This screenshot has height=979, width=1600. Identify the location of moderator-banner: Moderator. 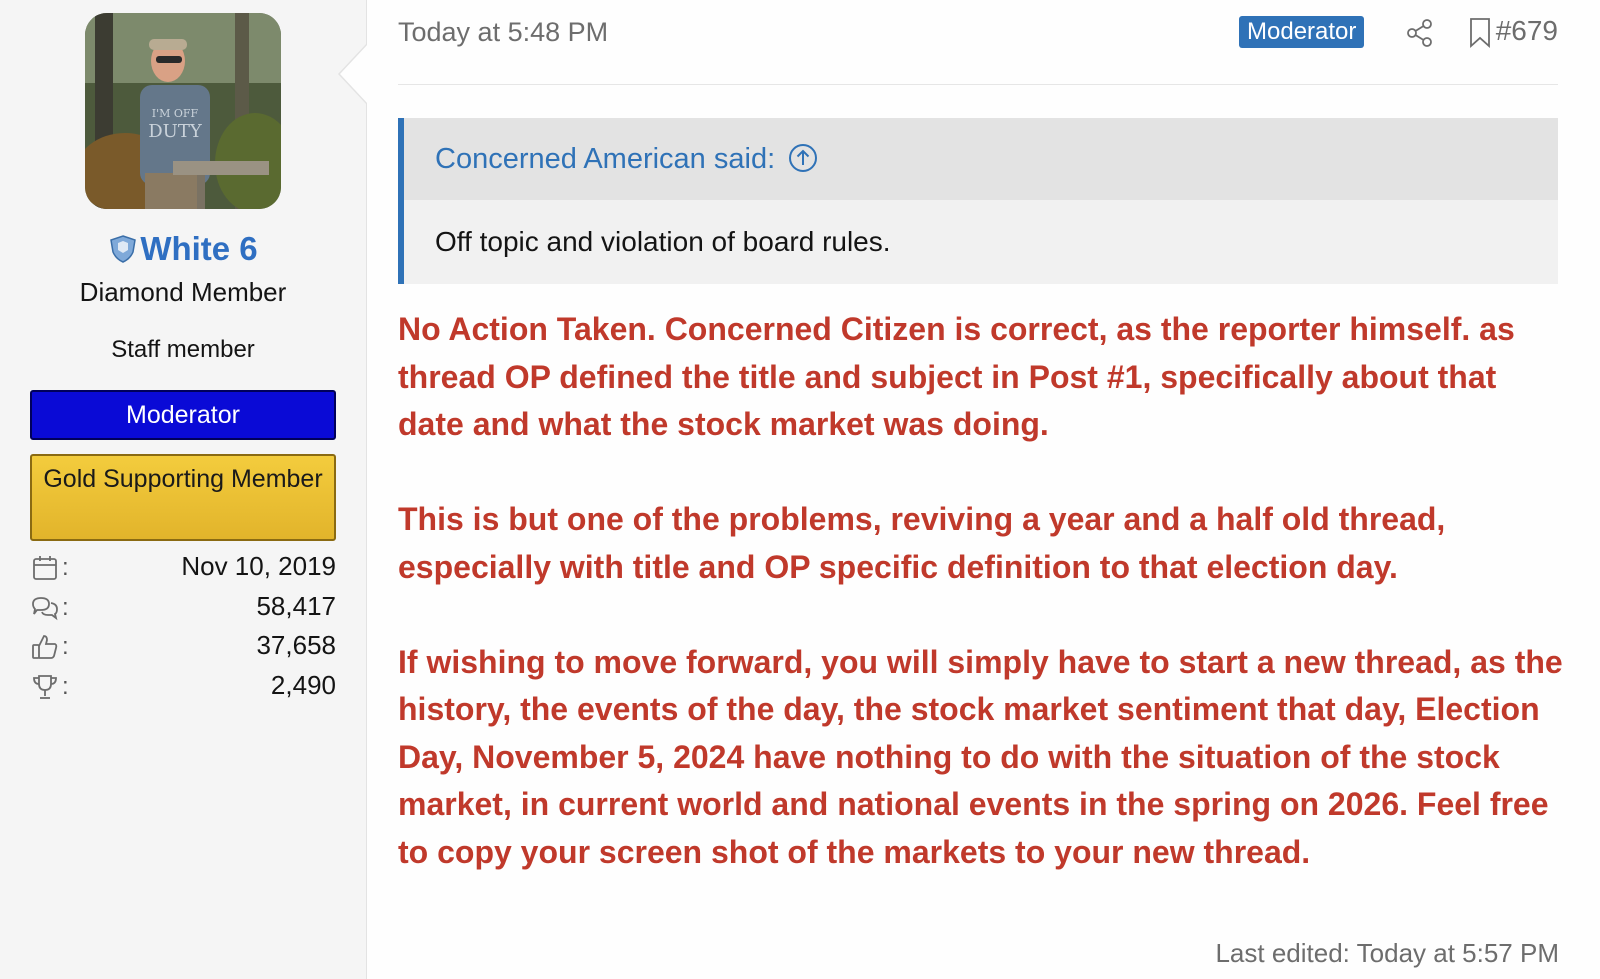
(183, 415).